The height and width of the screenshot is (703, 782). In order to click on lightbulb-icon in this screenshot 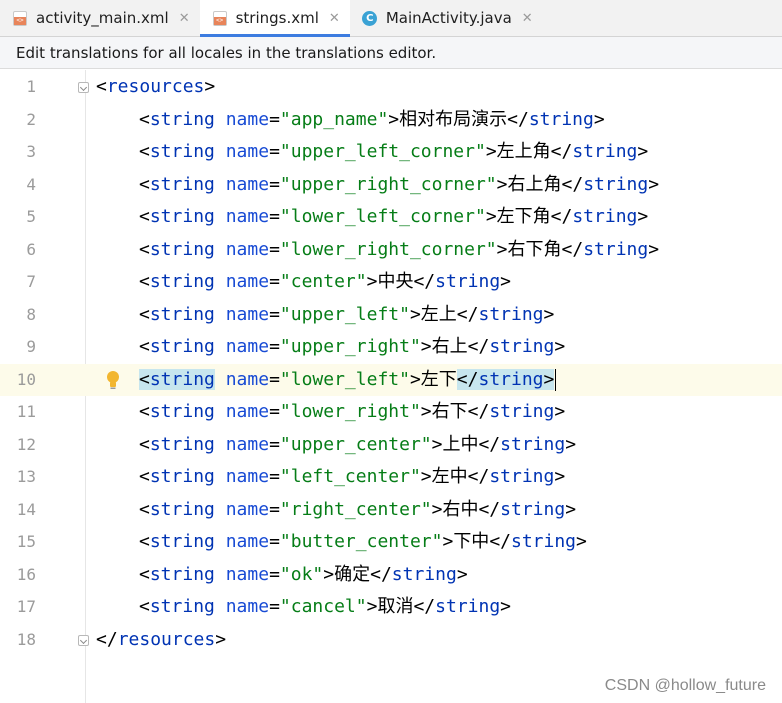, I will do `click(113, 380)`.